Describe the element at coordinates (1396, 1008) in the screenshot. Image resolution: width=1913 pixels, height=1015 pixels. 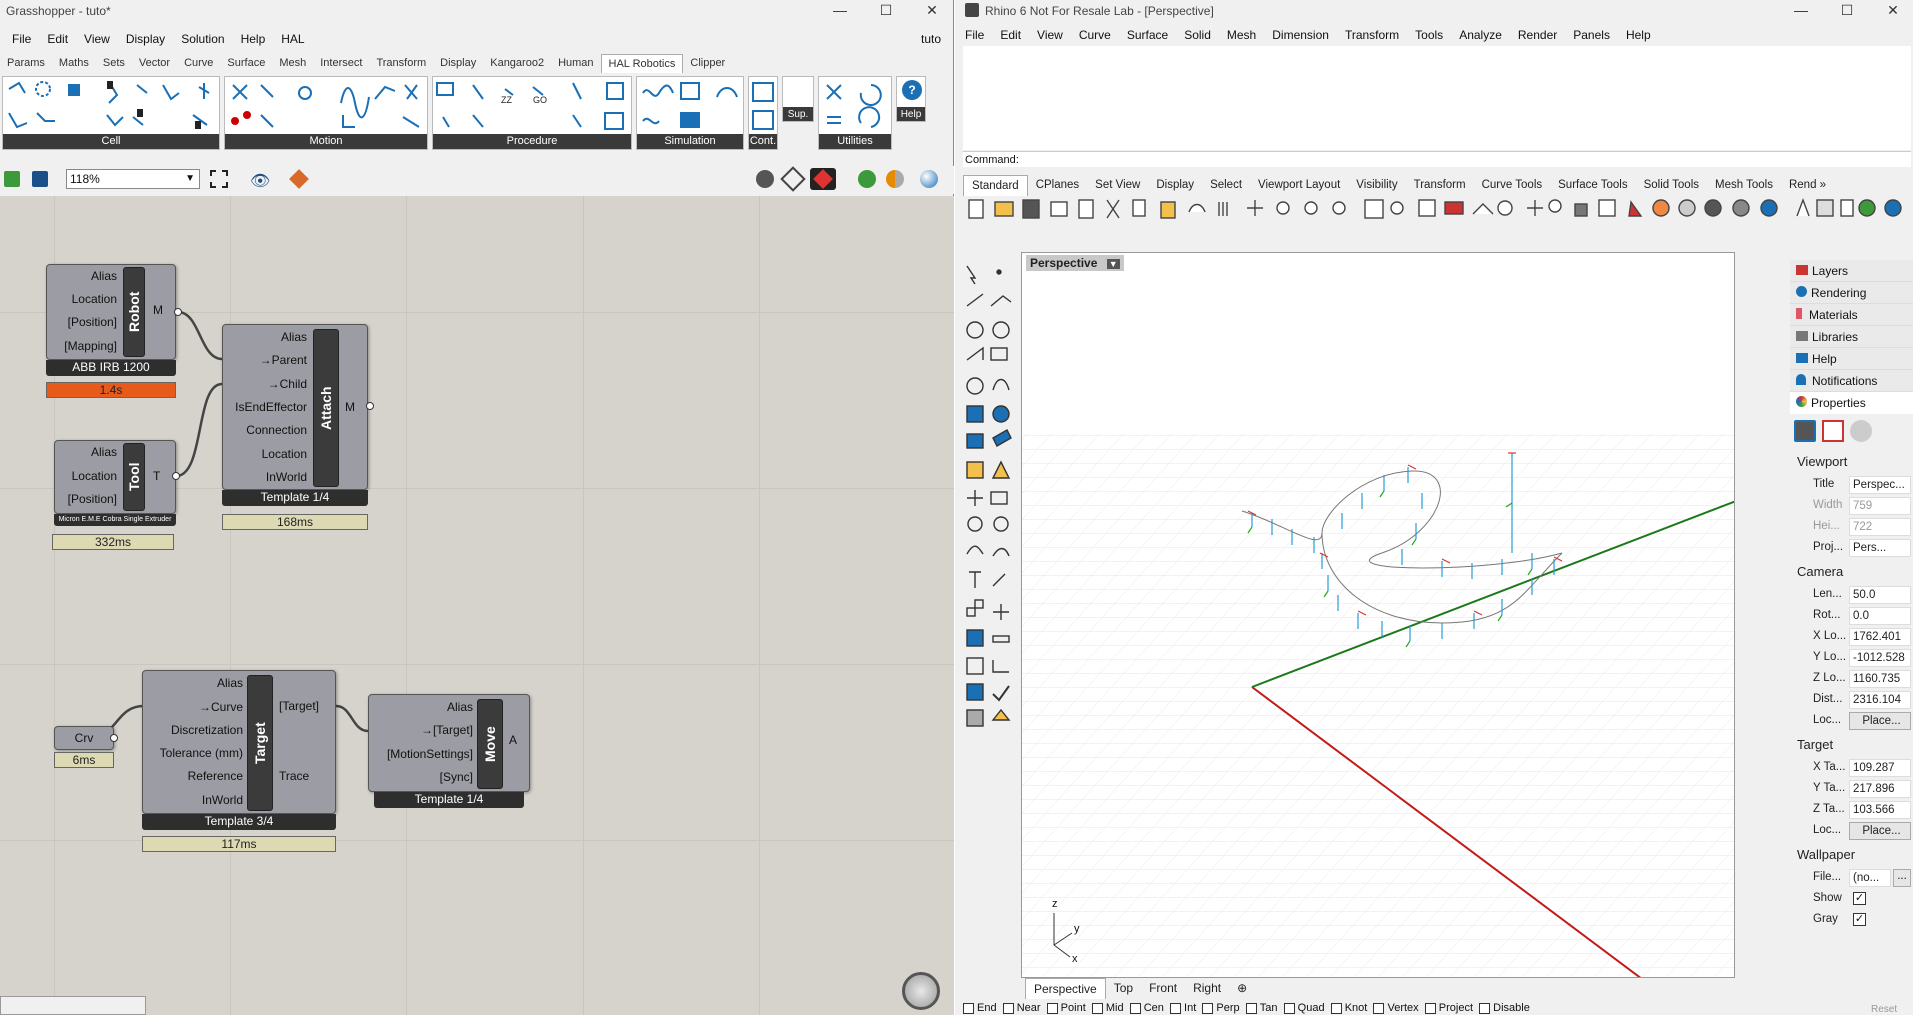
I see `osnap-vertex: Vertex` at that location.